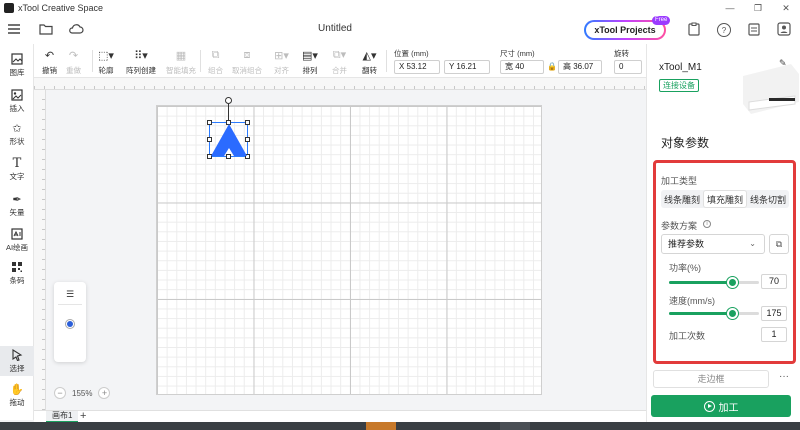  Describe the element at coordinates (247, 62) in the screenshot. I see `ungroup-button: ⧈ 取消组合` at that location.